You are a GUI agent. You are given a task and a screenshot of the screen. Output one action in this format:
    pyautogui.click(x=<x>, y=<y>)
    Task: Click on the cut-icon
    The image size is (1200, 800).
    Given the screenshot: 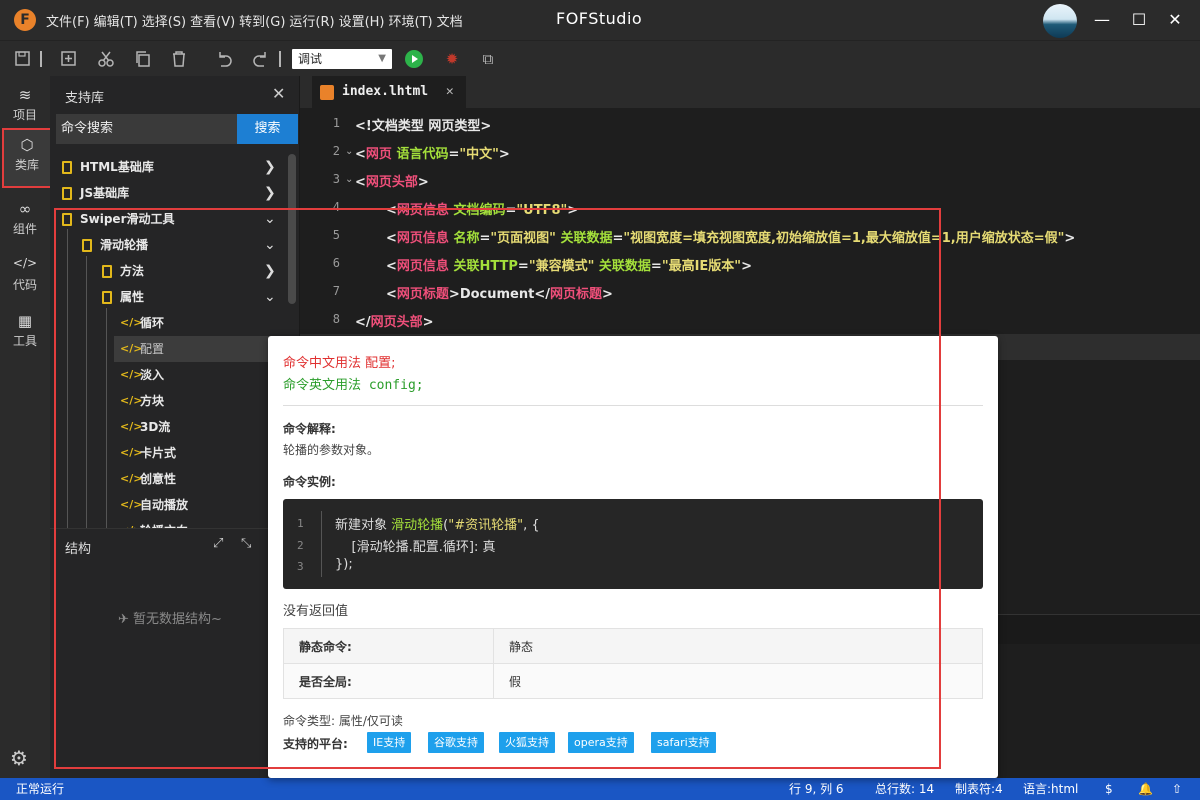 What is the action you would take?
    pyautogui.click(x=106, y=59)
    